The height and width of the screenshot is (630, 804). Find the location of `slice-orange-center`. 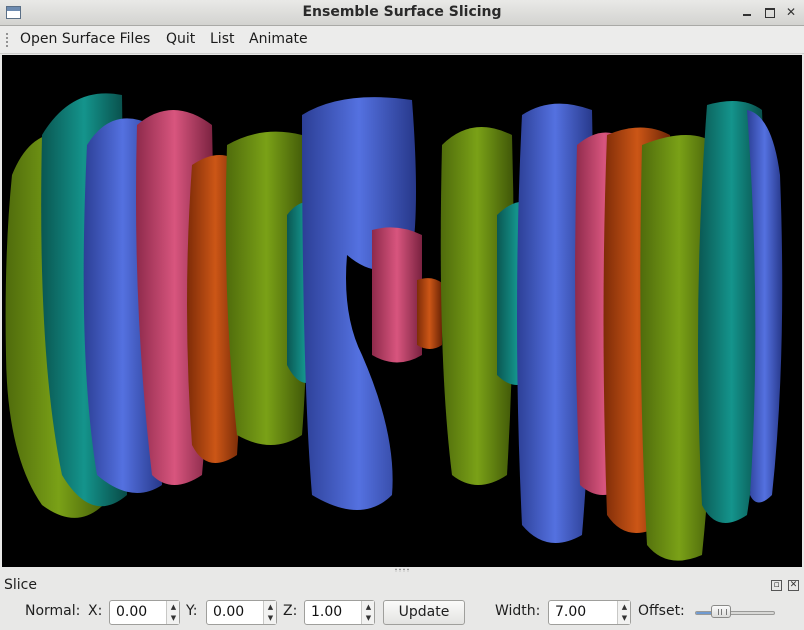

slice-orange-center is located at coordinates (429, 313).